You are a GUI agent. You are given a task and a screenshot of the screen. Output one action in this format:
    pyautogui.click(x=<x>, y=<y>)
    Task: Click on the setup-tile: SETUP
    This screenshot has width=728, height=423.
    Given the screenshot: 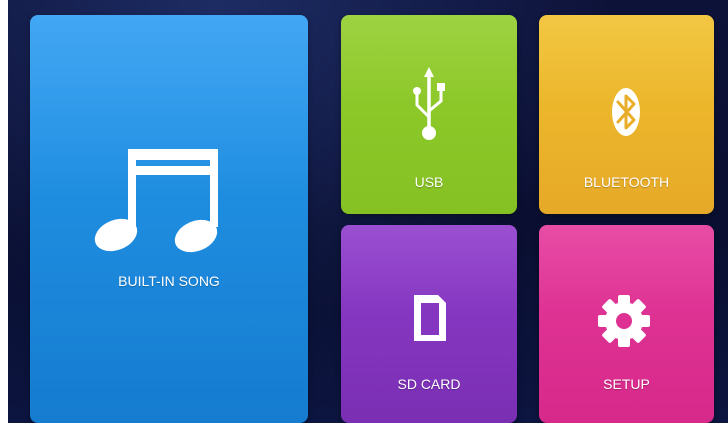 What is the action you would take?
    pyautogui.click(x=626, y=324)
    